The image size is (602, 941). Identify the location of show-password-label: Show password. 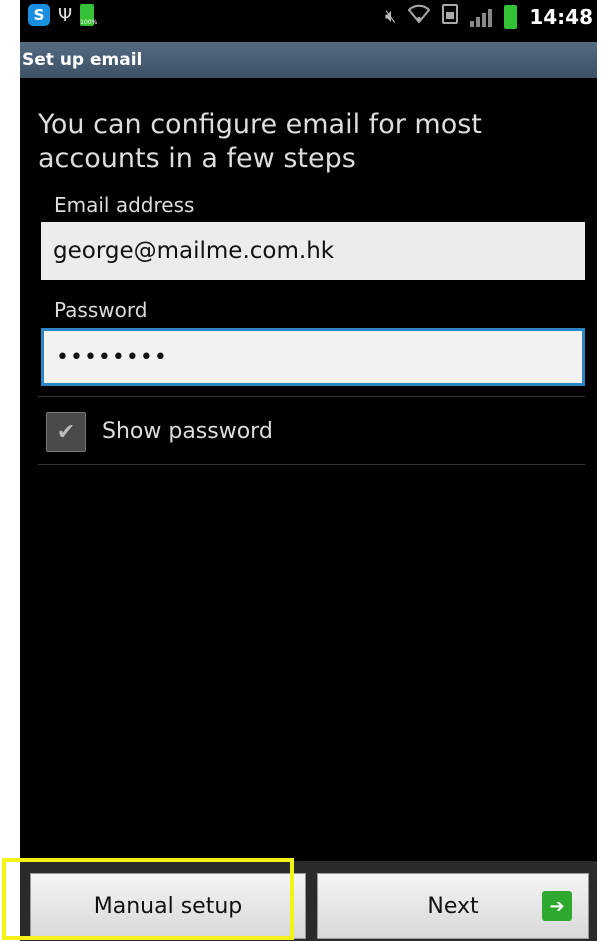
(187, 431).